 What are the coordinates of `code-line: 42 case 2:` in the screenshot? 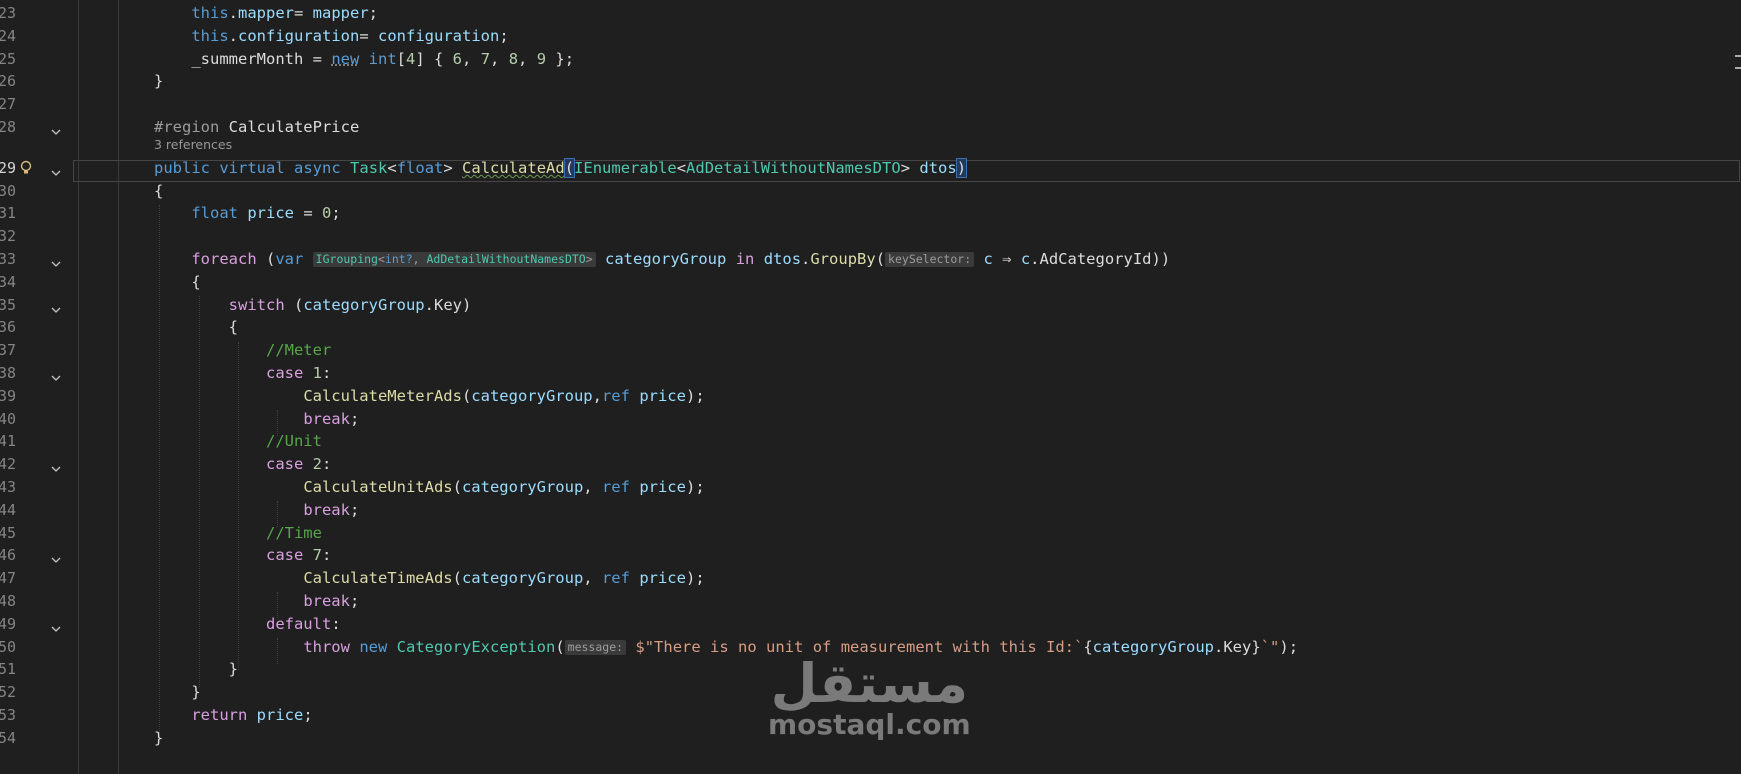 It's located at (870, 464).